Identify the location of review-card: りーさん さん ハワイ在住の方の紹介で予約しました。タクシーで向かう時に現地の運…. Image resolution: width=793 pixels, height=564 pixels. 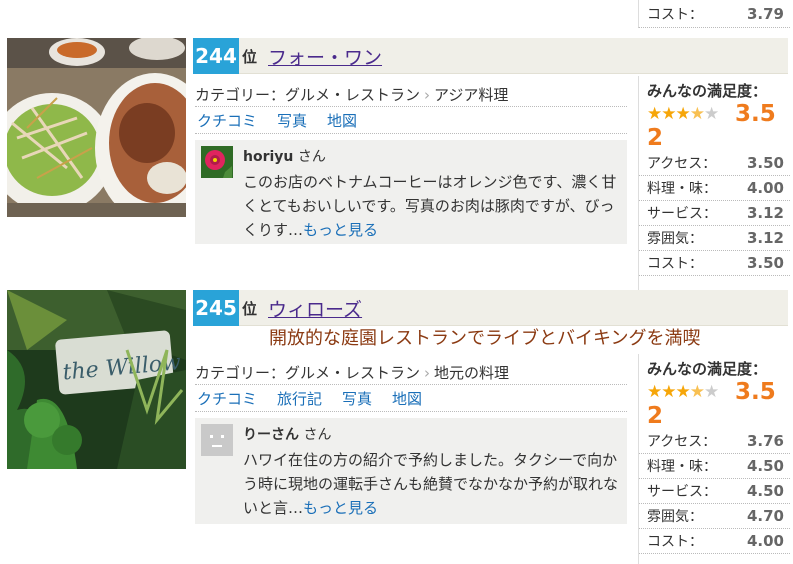
(411, 471).